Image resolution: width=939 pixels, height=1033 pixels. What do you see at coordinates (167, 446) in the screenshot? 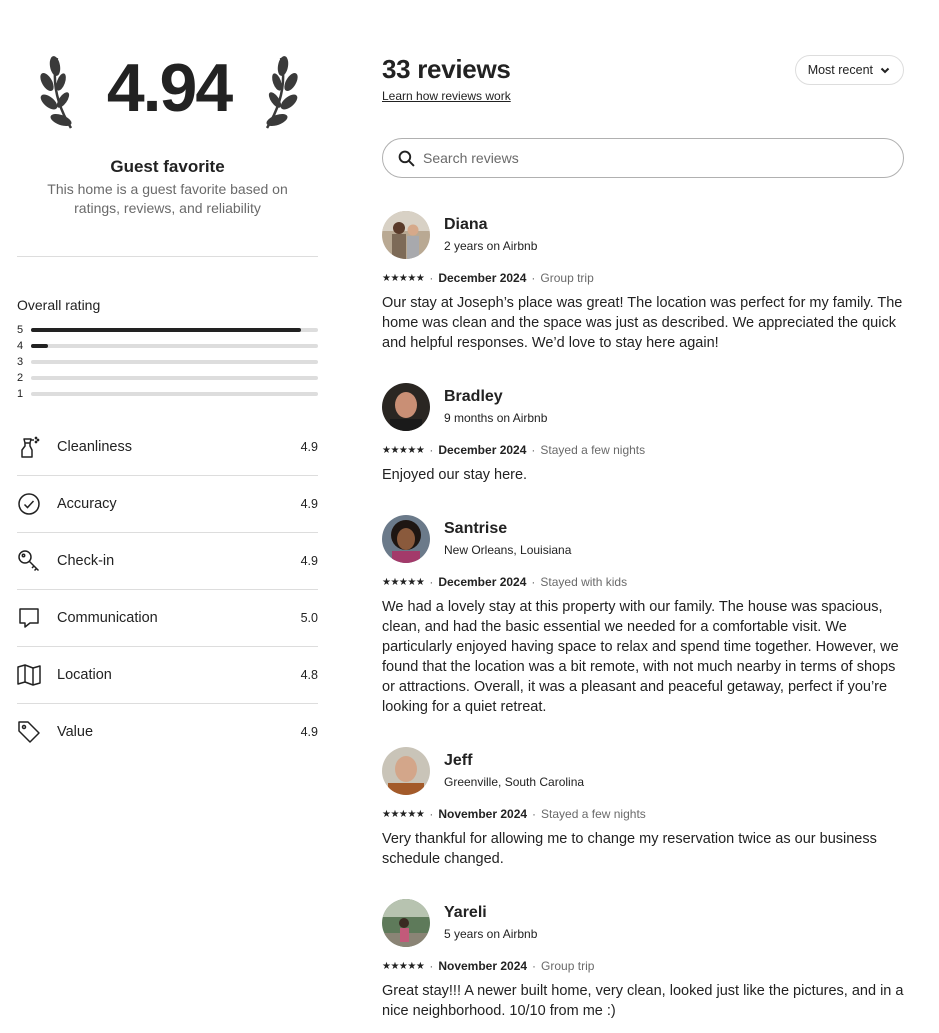
I see `category-cleanliness: Cleanliness 4.9` at bounding box center [167, 446].